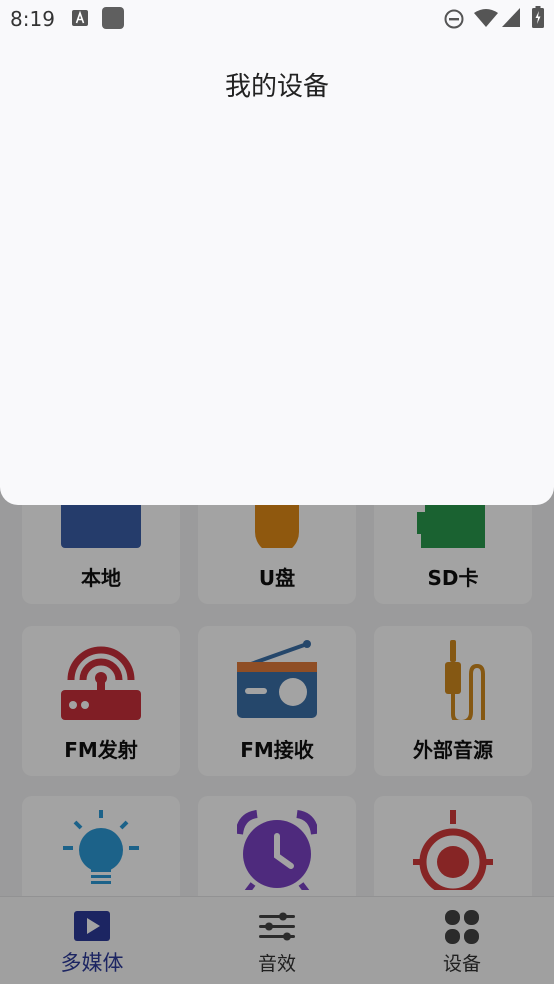  What do you see at coordinates (113, 18) in the screenshot?
I see `app-square-icon` at bounding box center [113, 18].